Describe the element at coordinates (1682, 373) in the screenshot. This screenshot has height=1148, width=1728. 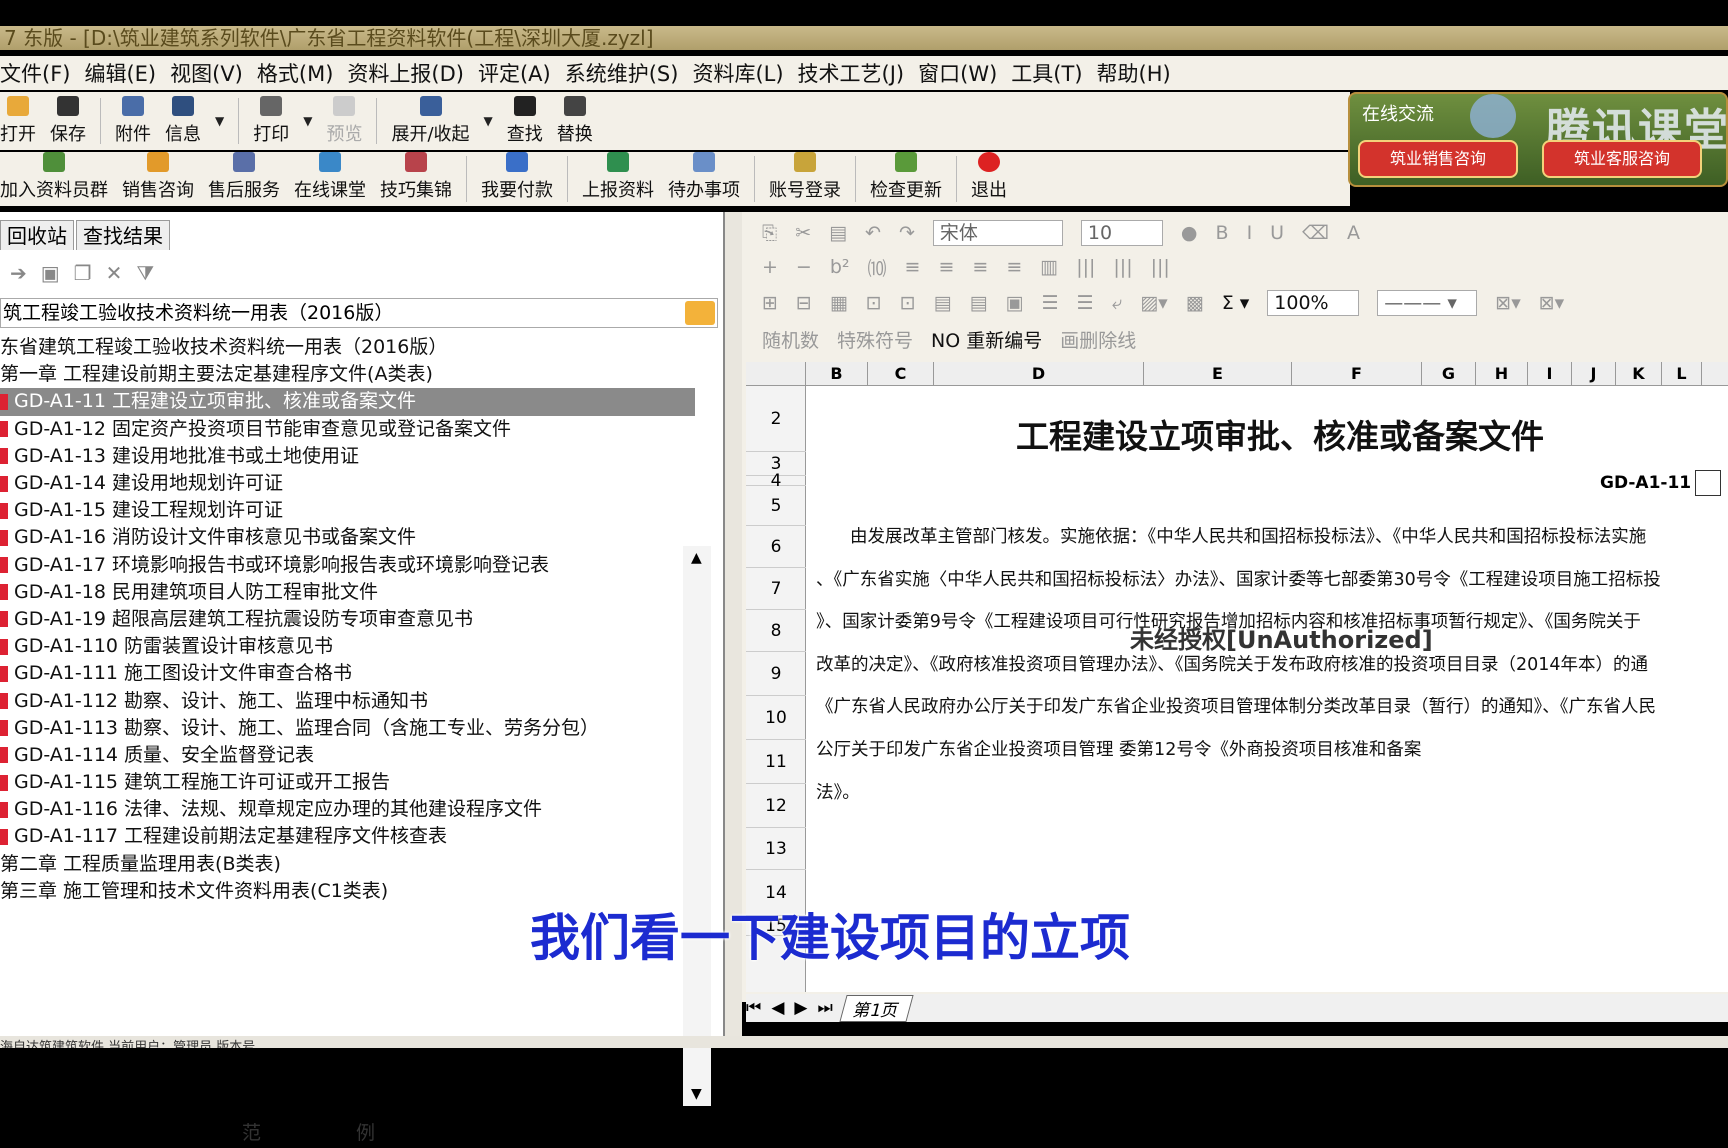
I see `column-header-cell: L` at that location.